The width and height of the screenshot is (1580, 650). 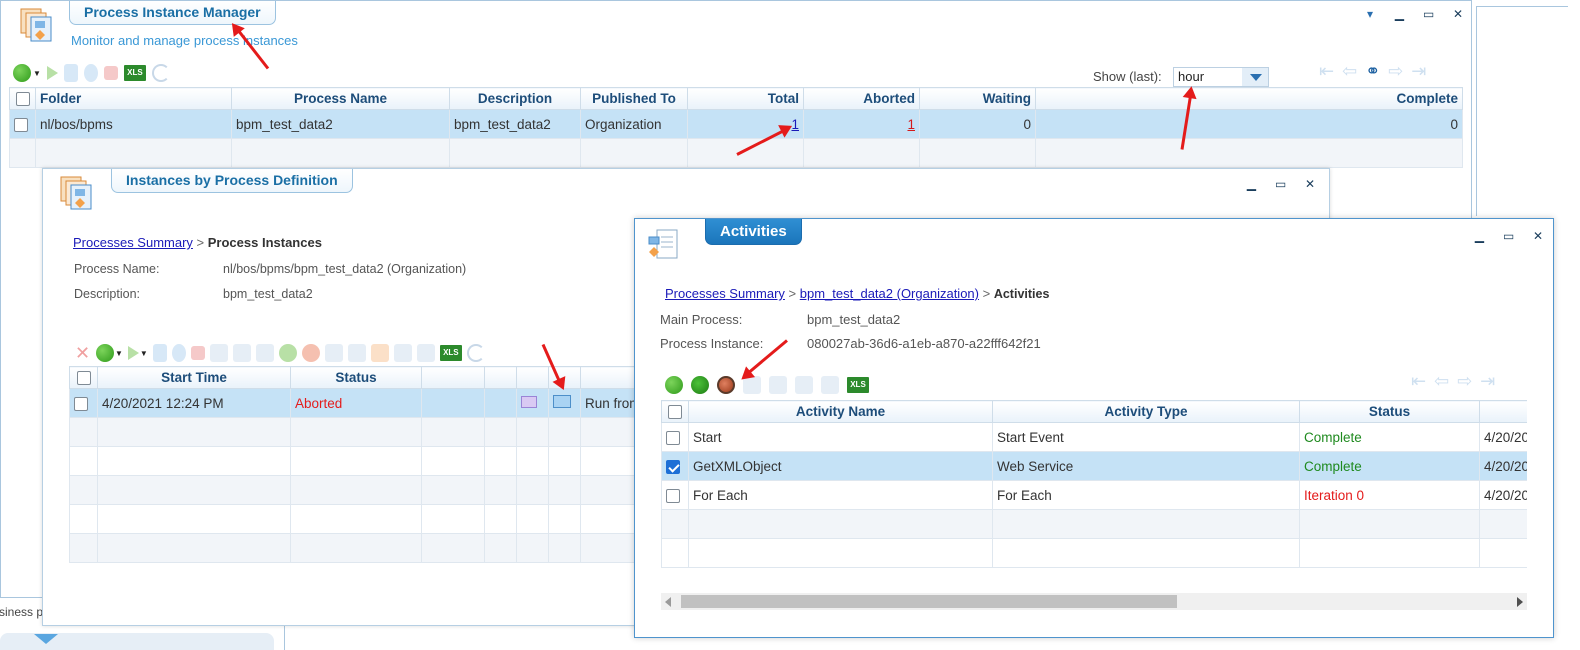 What do you see at coordinates (840, 411) in the screenshot?
I see `col-activity-name: Activity Name` at bounding box center [840, 411].